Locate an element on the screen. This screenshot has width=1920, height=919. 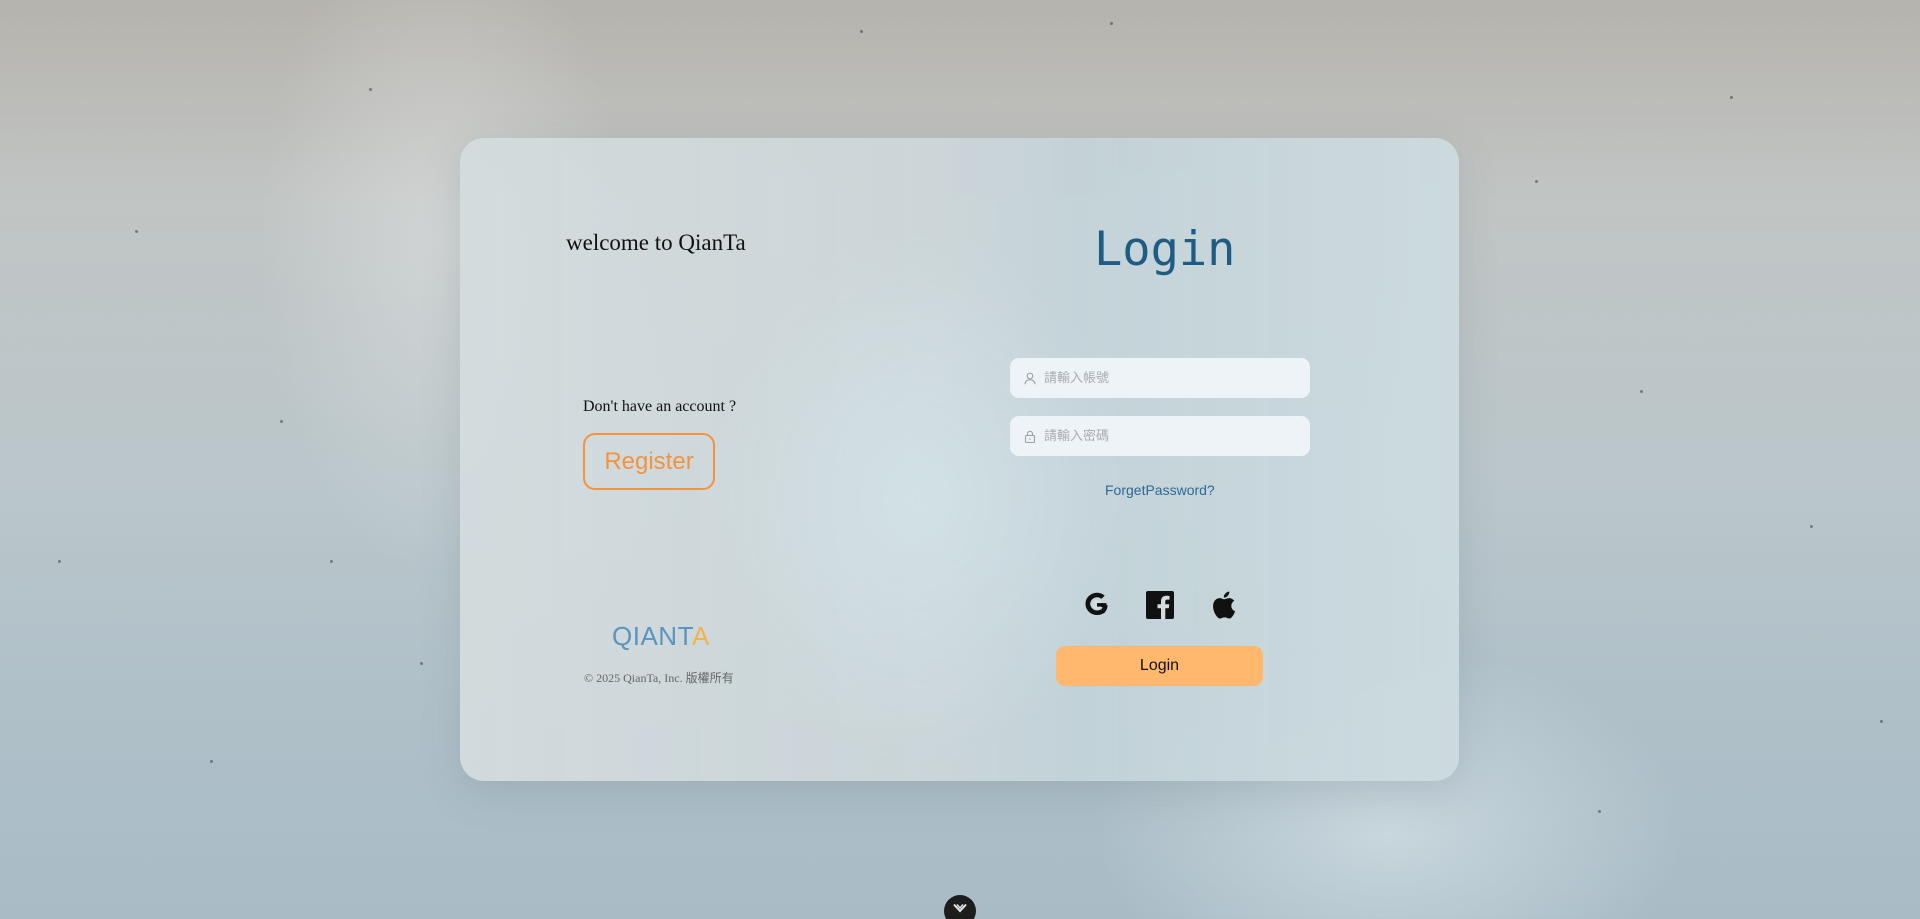
login-button: Login is located at coordinates (1159, 666).